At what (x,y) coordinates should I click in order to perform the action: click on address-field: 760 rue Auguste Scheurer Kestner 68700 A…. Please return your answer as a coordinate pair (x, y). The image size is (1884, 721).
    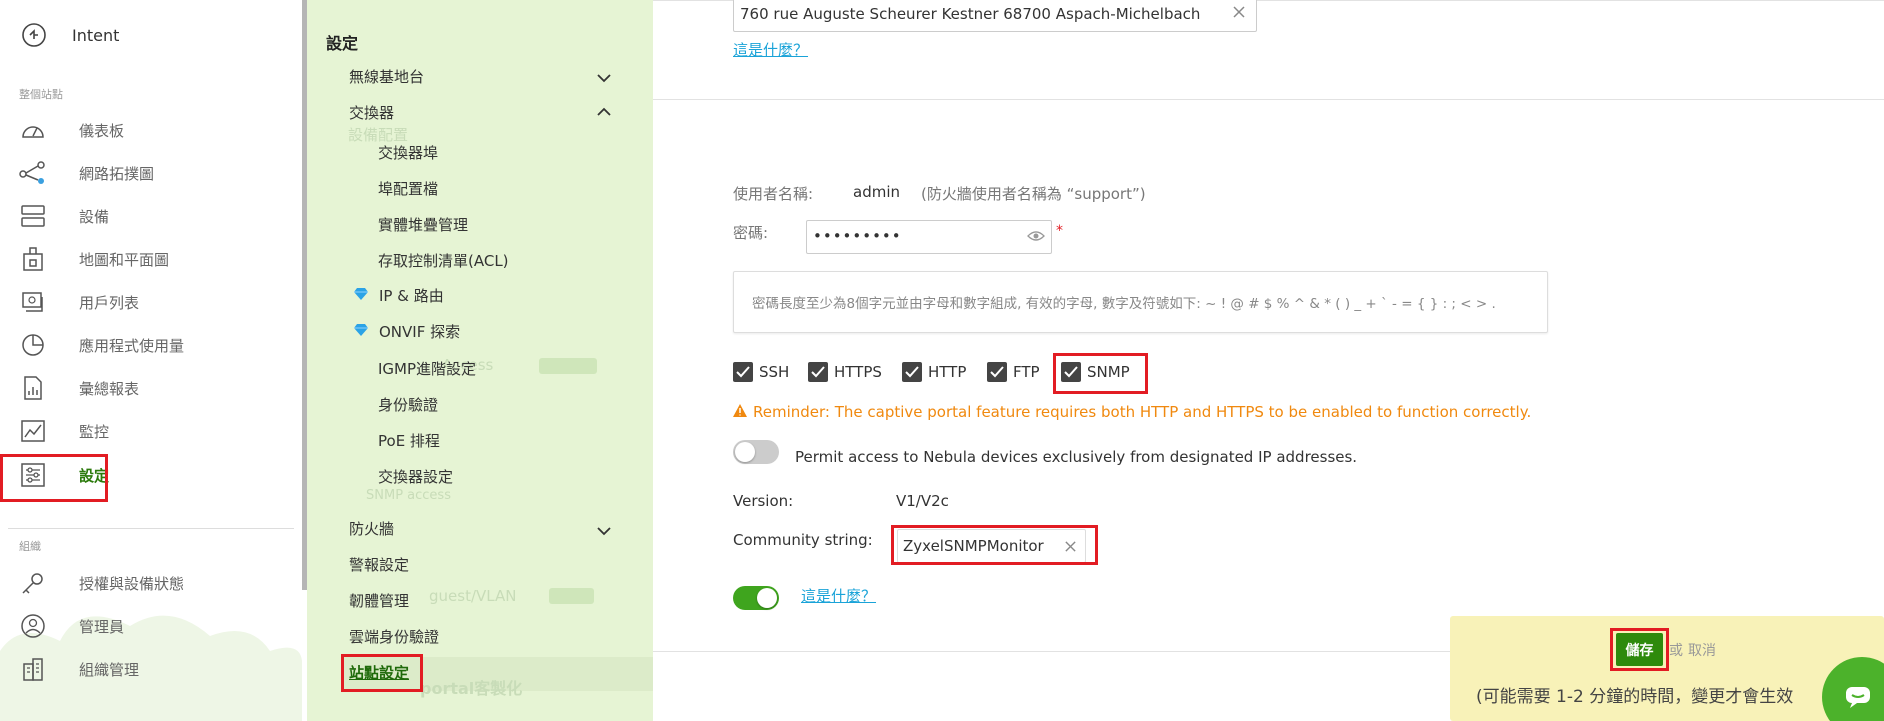
    Looking at the image, I should click on (995, 16).